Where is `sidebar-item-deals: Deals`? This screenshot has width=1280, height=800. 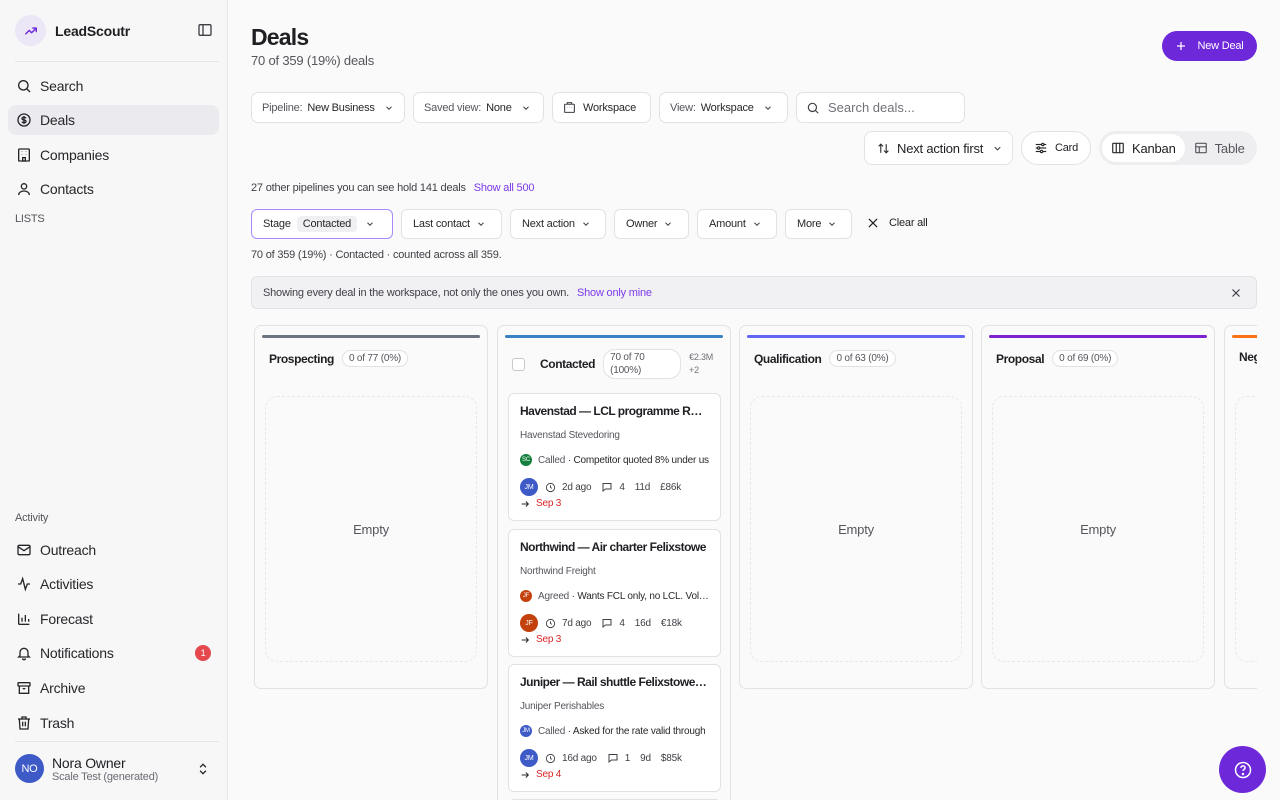
sidebar-item-deals: Deals is located at coordinates (113, 120).